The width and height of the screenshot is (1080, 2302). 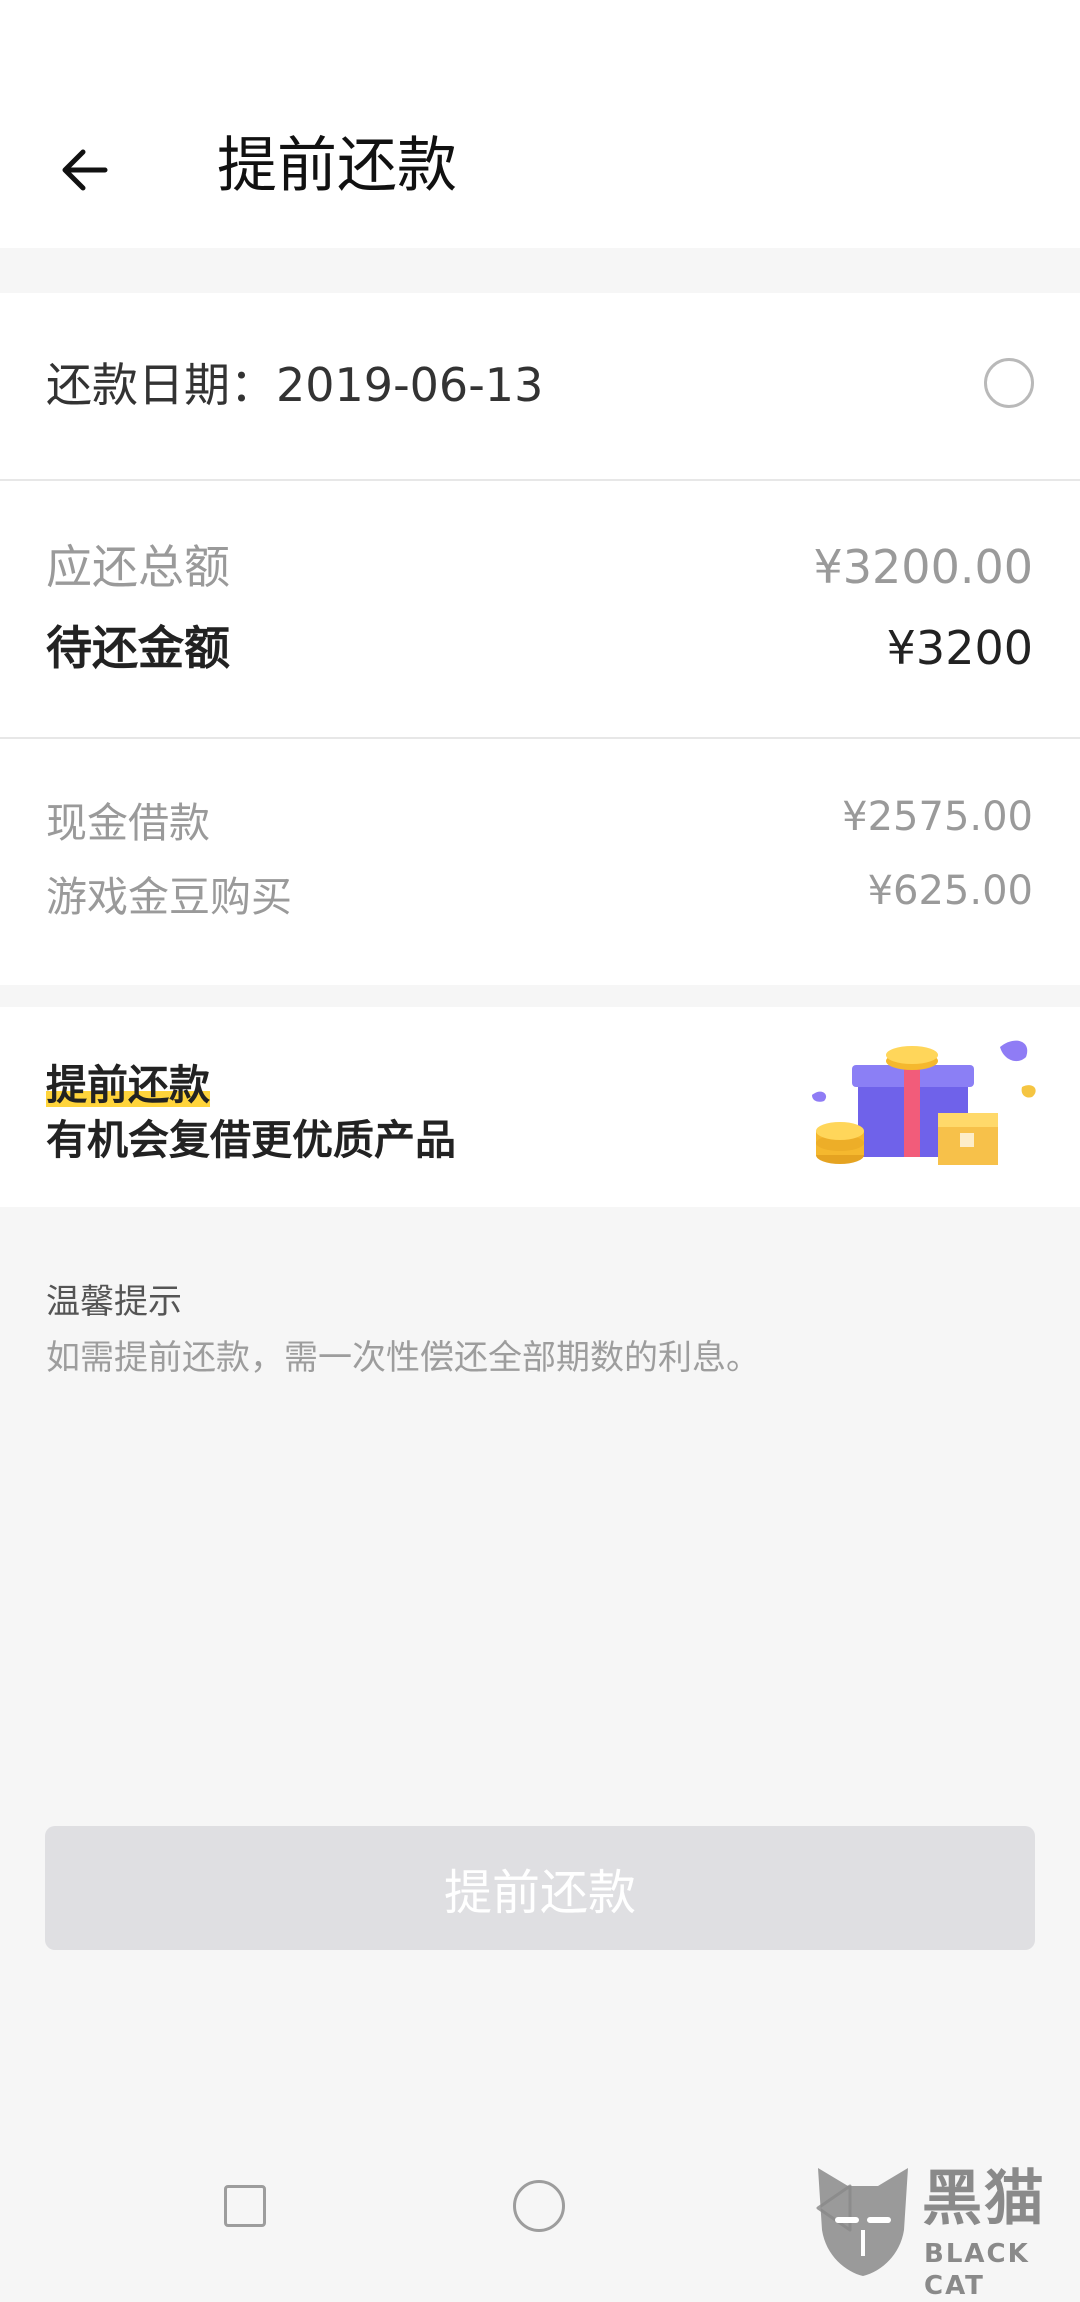 I want to click on repay-date-label: 还款日期：2019-06-13, so click(x=295, y=385).